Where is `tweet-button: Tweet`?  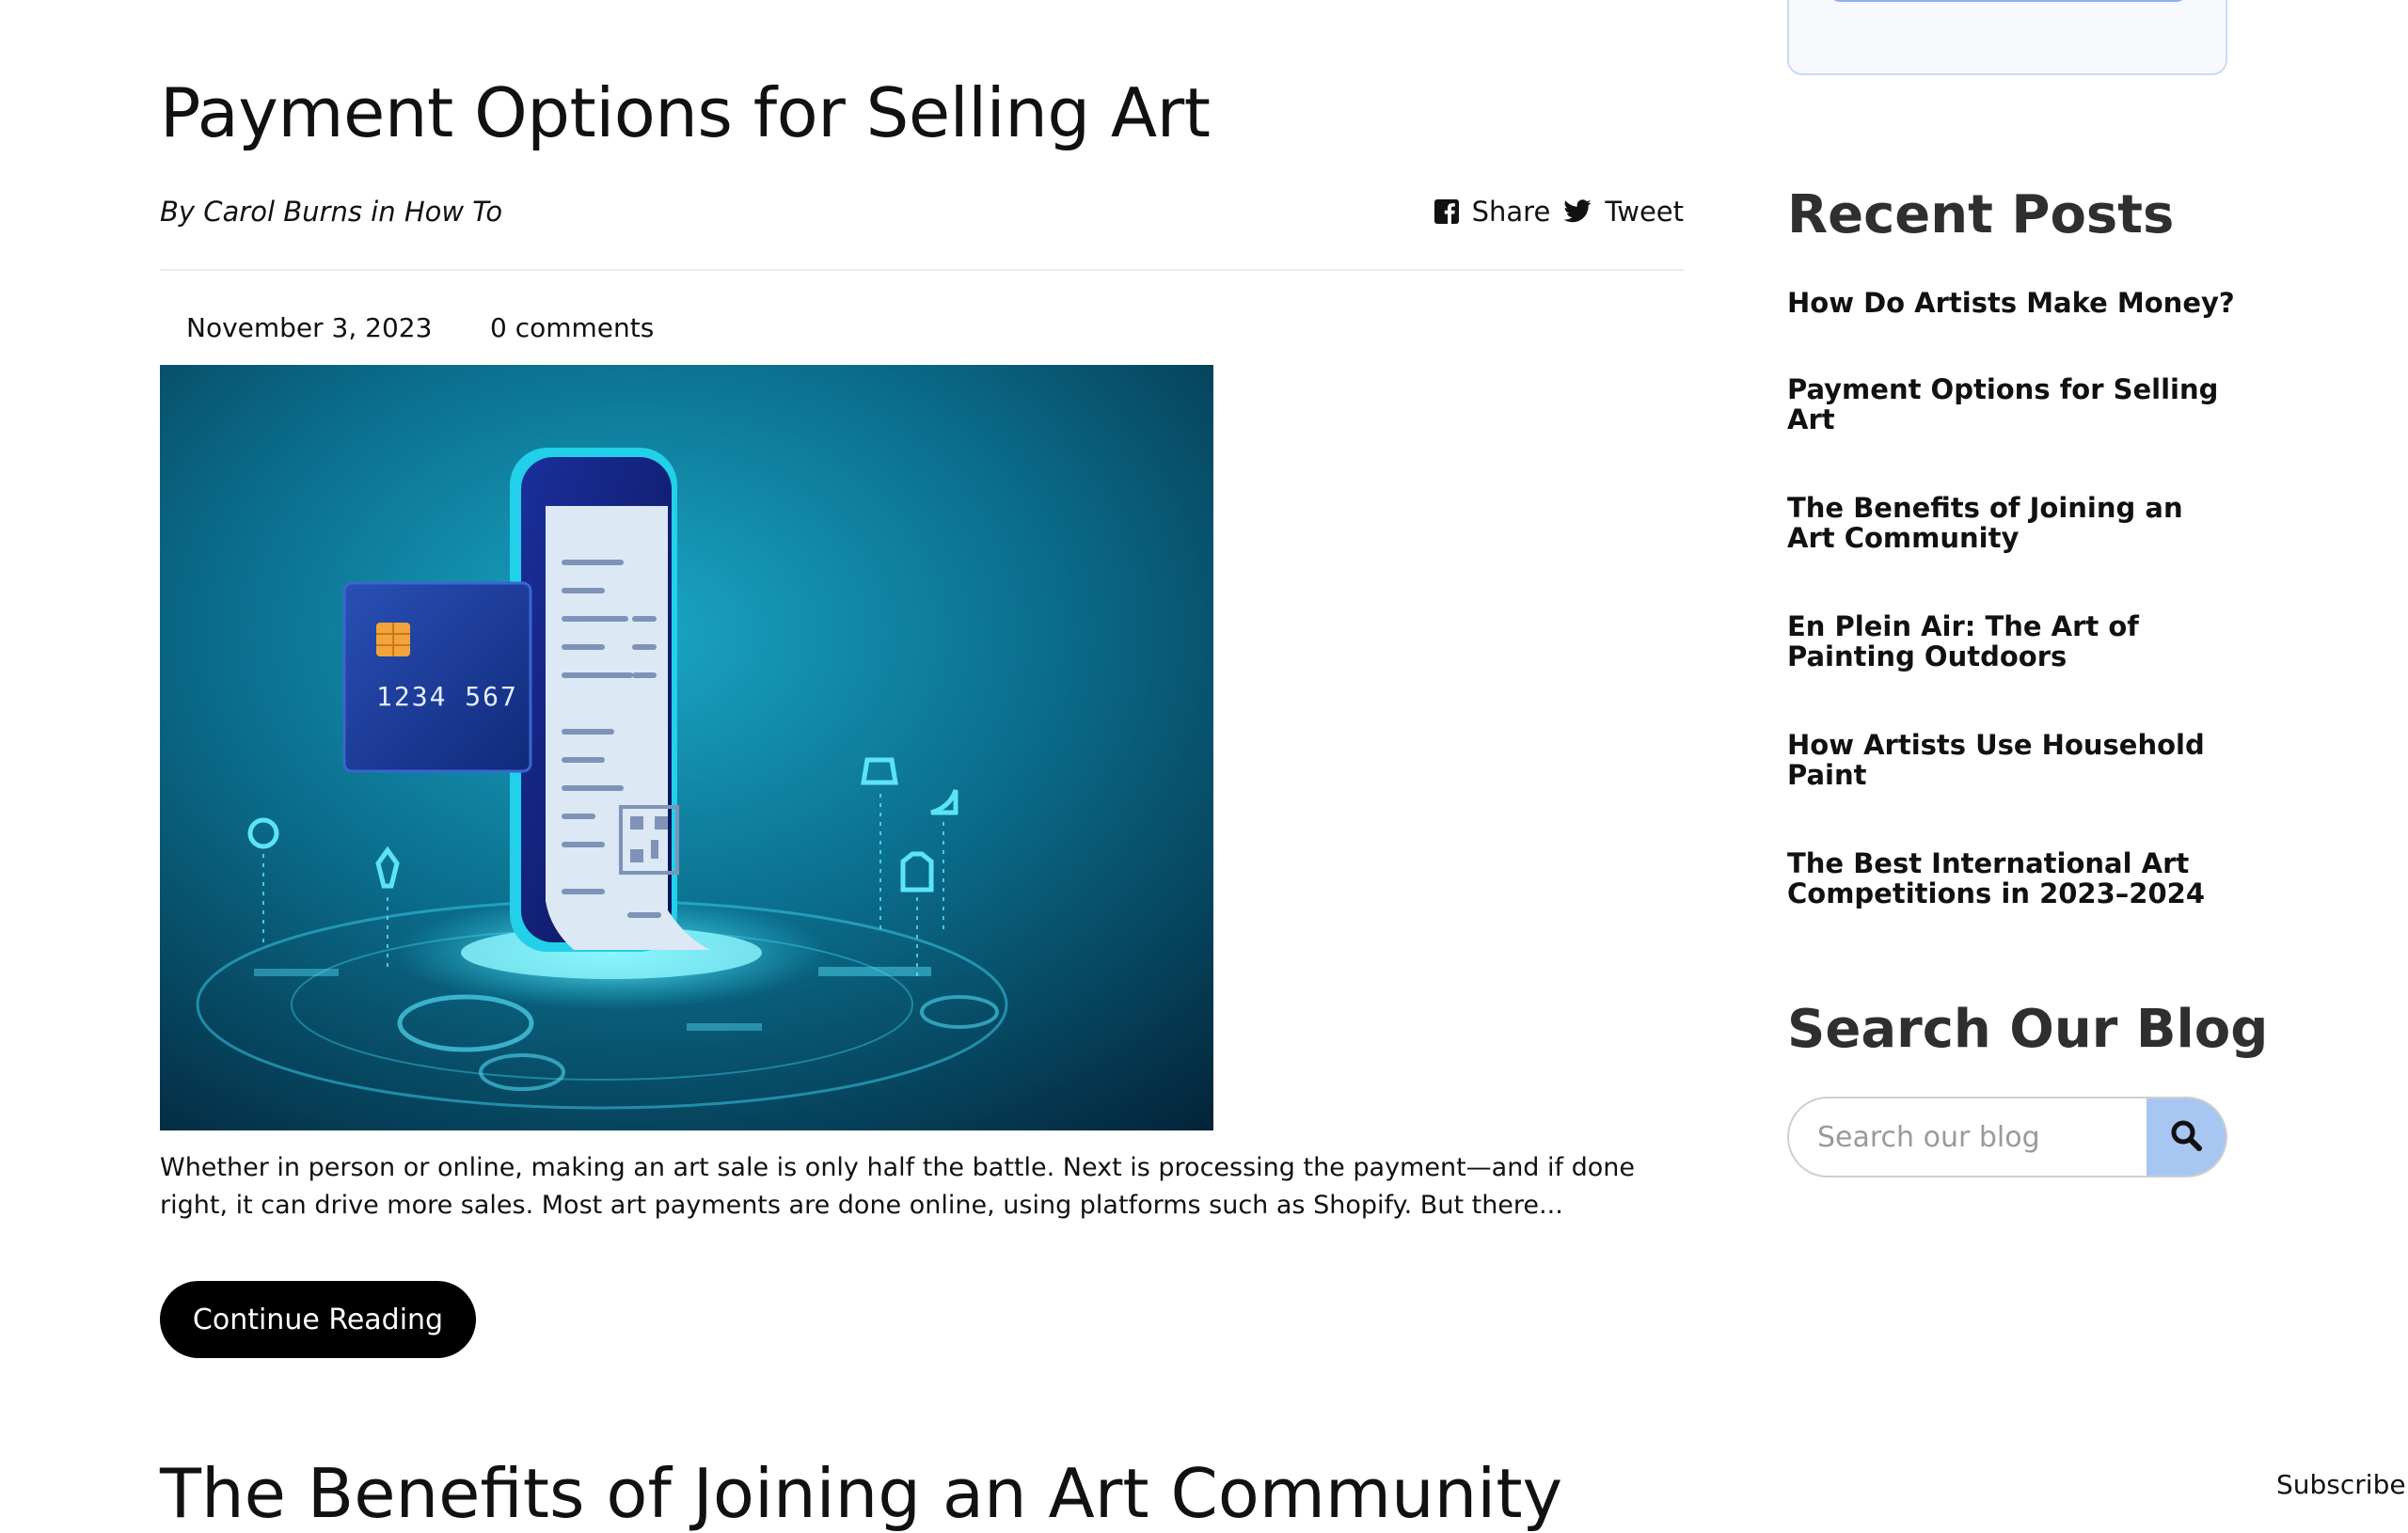 tweet-button: Tweet is located at coordinates (1624, 212).